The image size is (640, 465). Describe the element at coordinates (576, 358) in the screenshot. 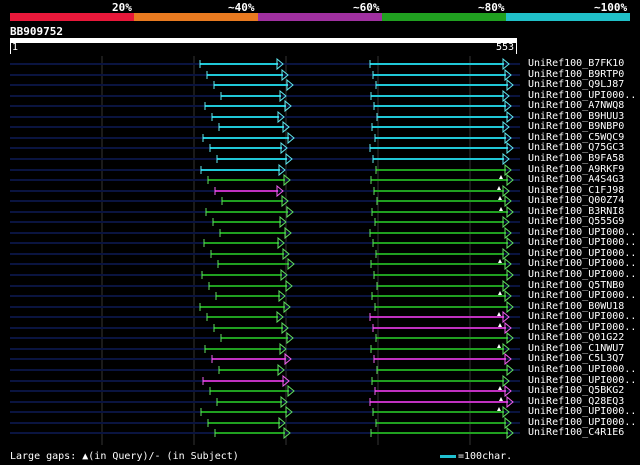

I see `hit-name-link: UniRef100_C5L3Q7` at that location.